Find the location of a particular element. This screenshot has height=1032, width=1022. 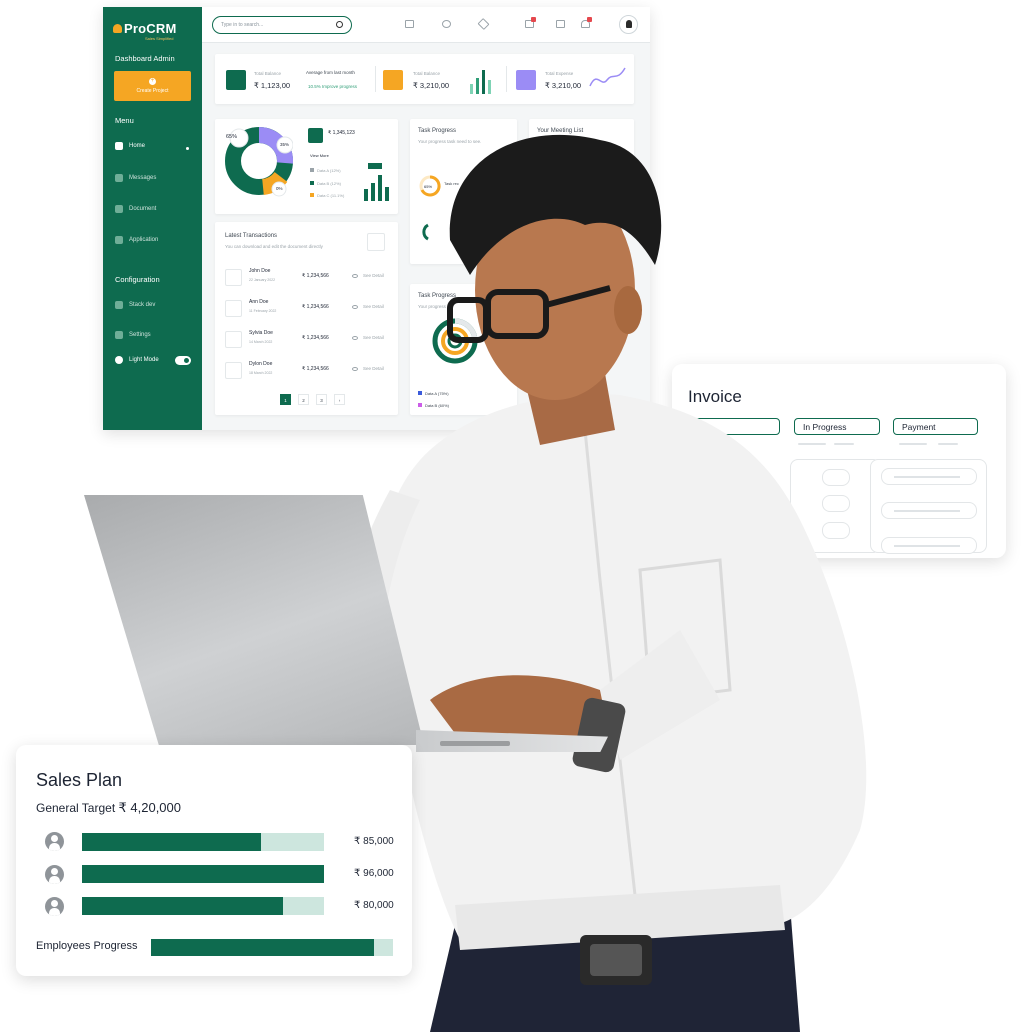

sparkline-chart is located at coordinates (607, 77).